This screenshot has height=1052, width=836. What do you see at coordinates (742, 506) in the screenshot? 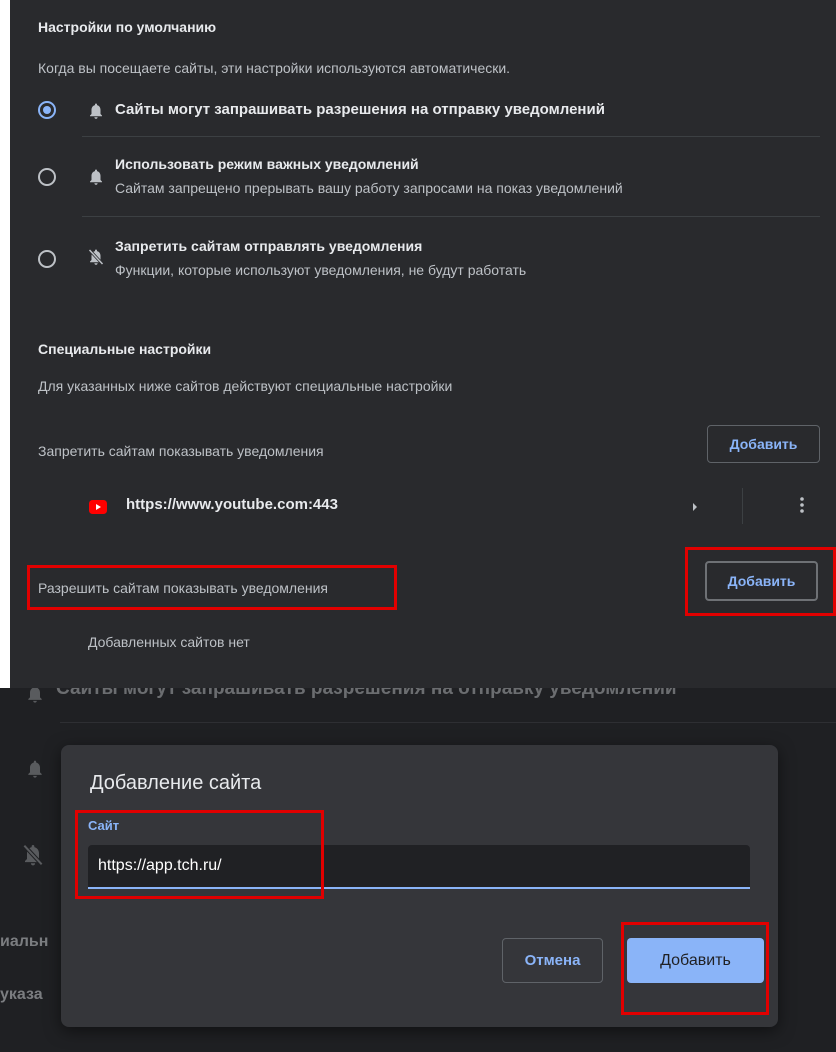
I see `separator` at bounding box center [742, 506].